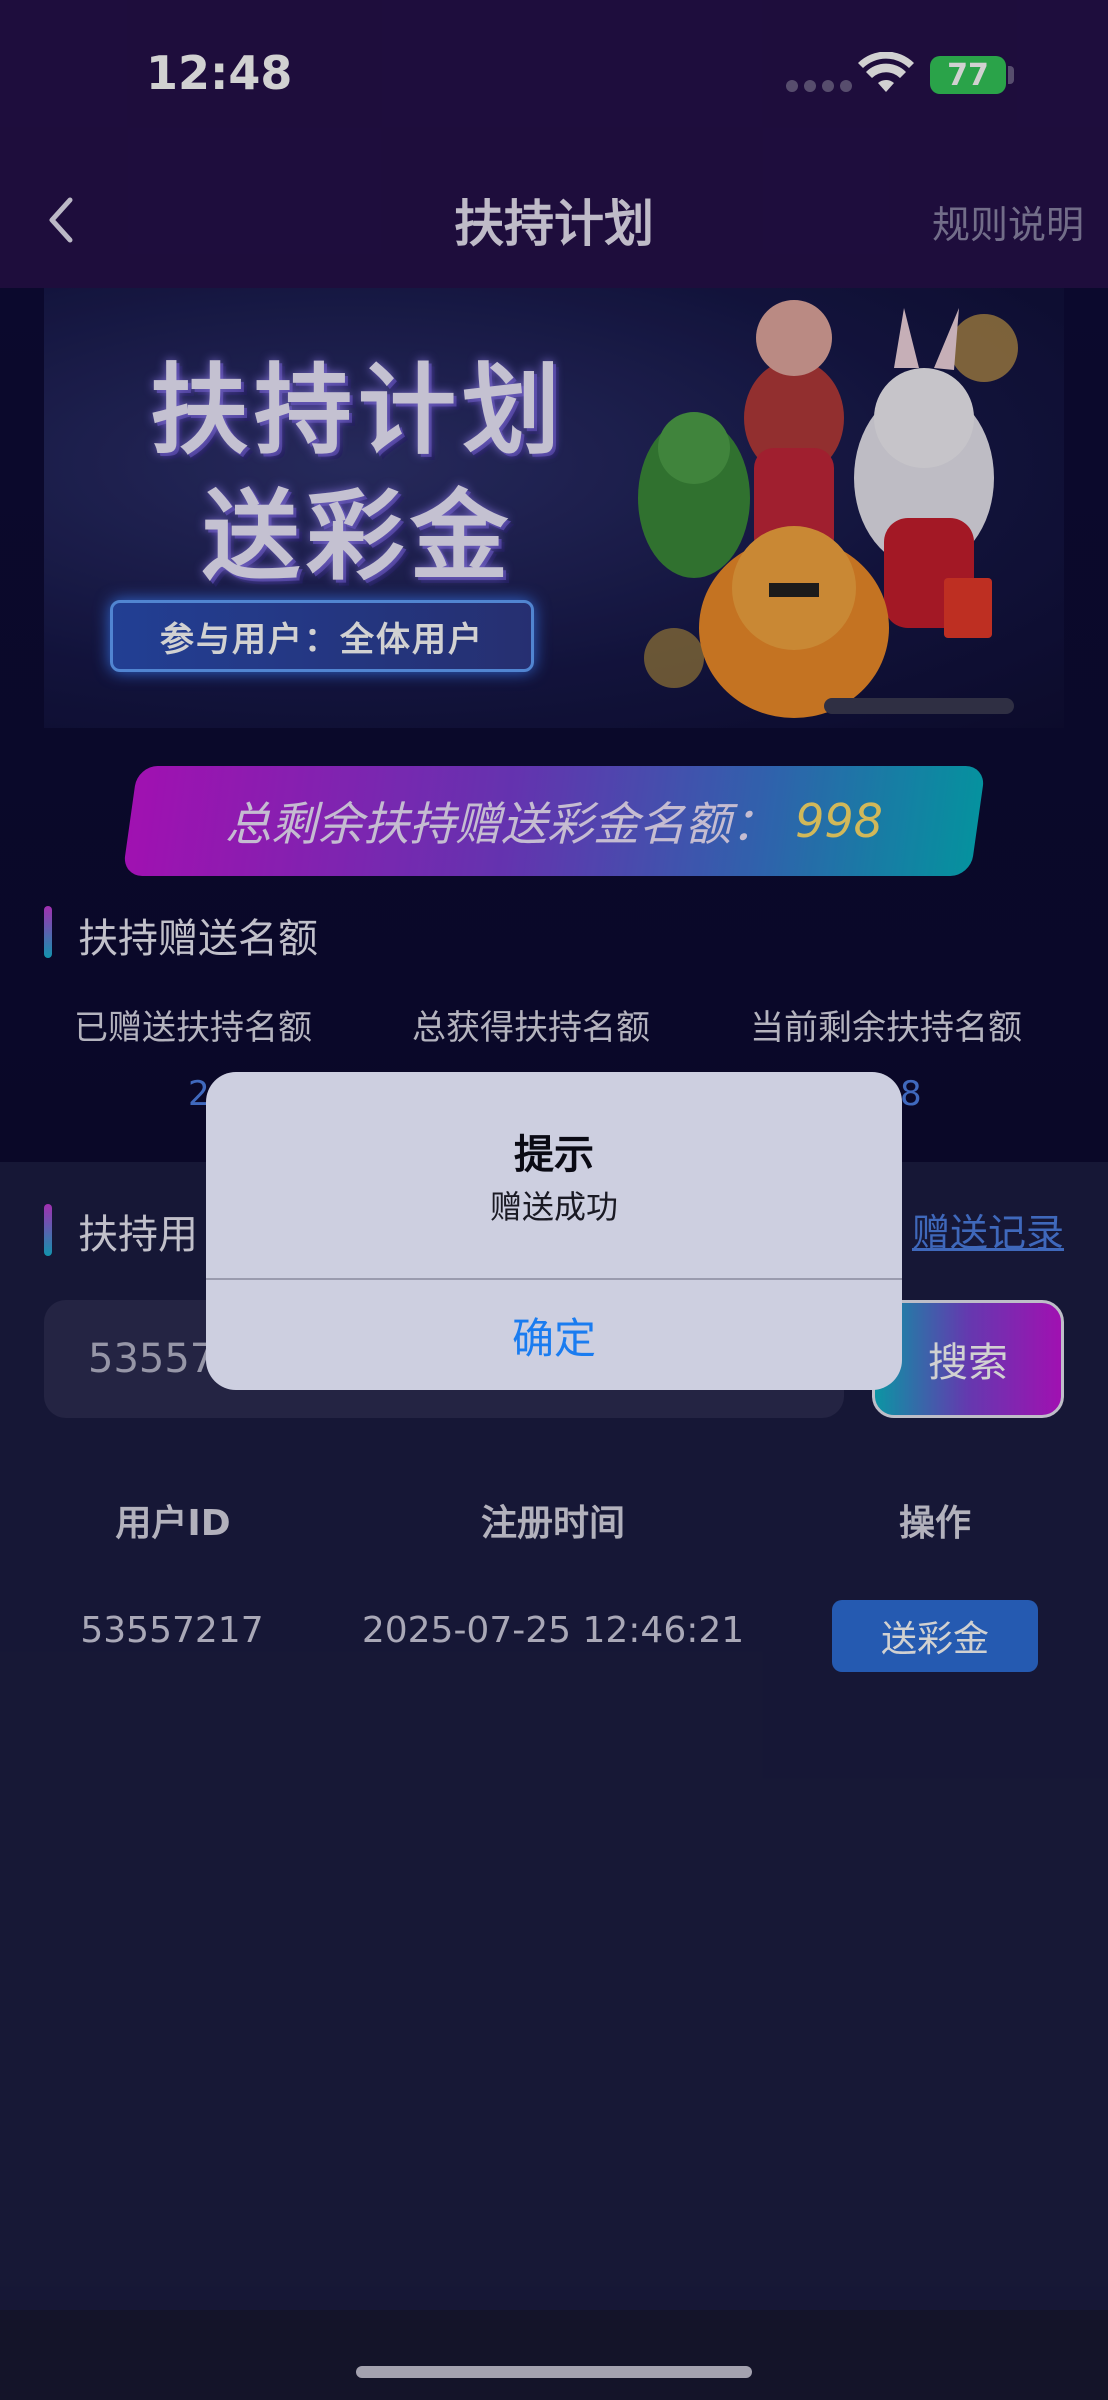 This screenshot has height=2400, width=1108. I want to click on alert-confirm-button: 确定, so click(554, 1335).